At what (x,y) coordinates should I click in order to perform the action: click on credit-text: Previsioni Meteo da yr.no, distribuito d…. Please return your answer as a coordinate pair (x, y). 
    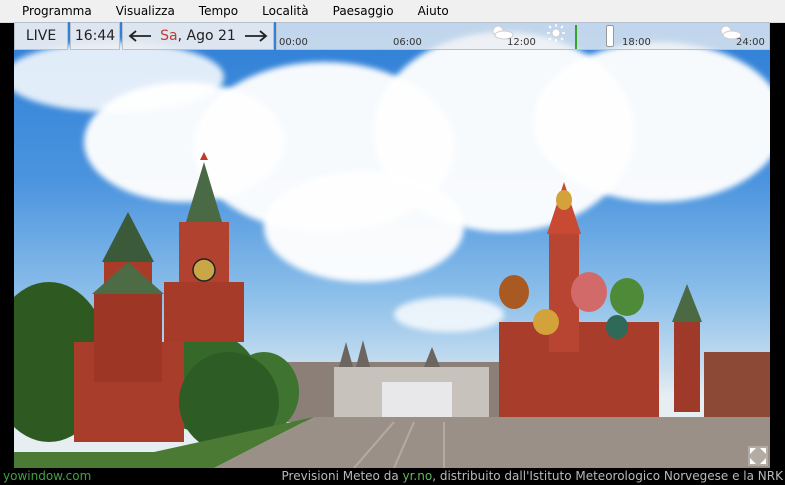
    Looking at the image, I should click on (532, 476).